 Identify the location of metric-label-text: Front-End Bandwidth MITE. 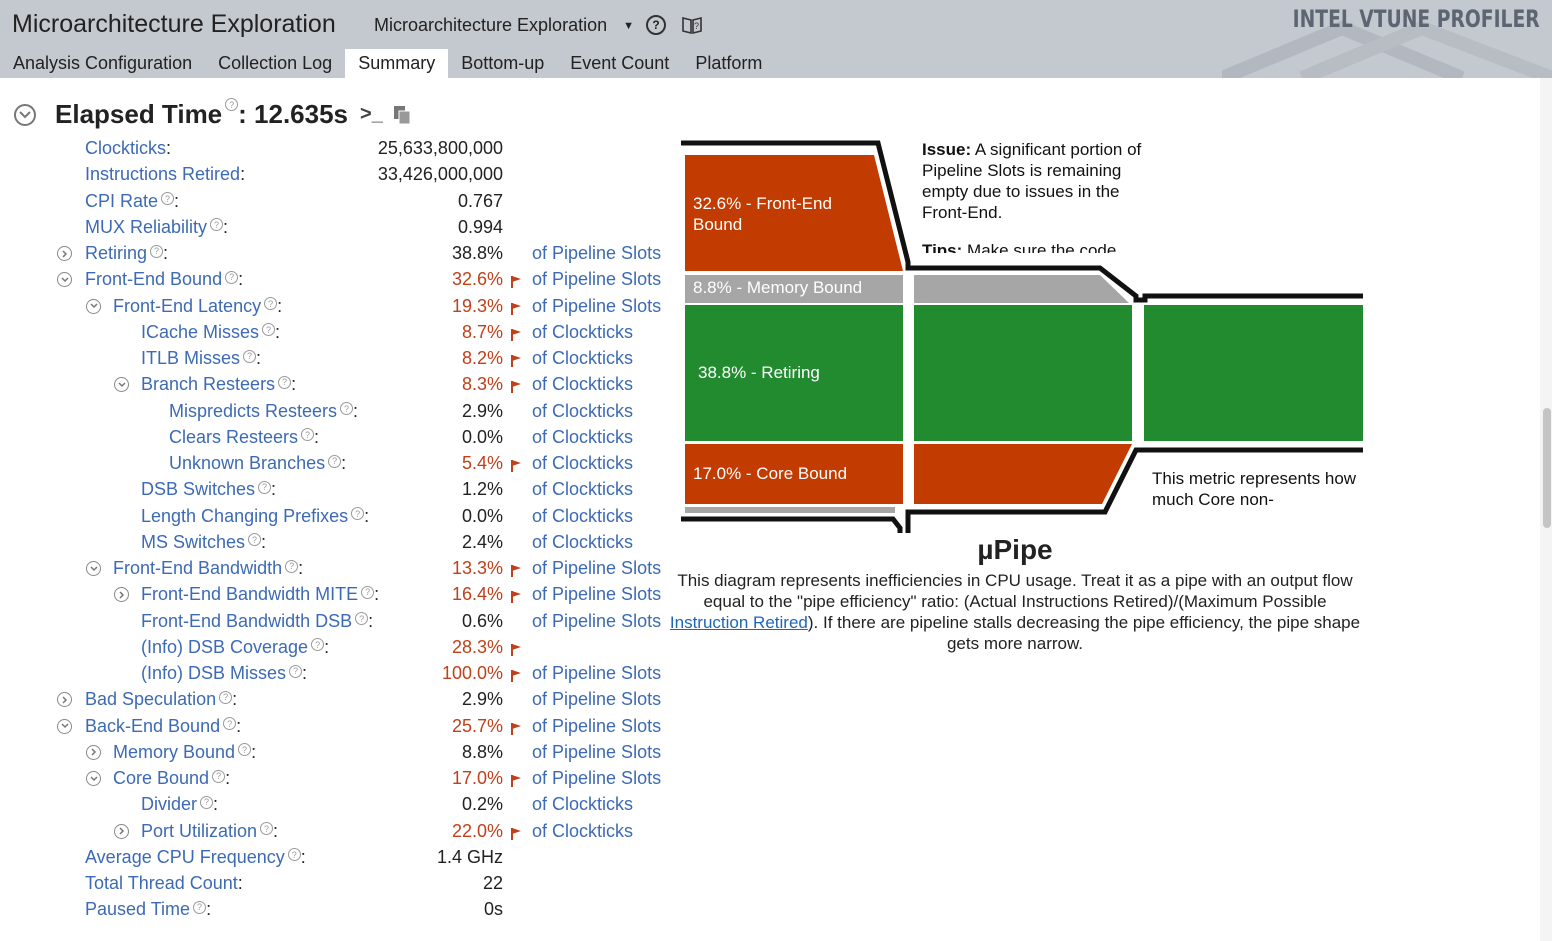
(249, 594).